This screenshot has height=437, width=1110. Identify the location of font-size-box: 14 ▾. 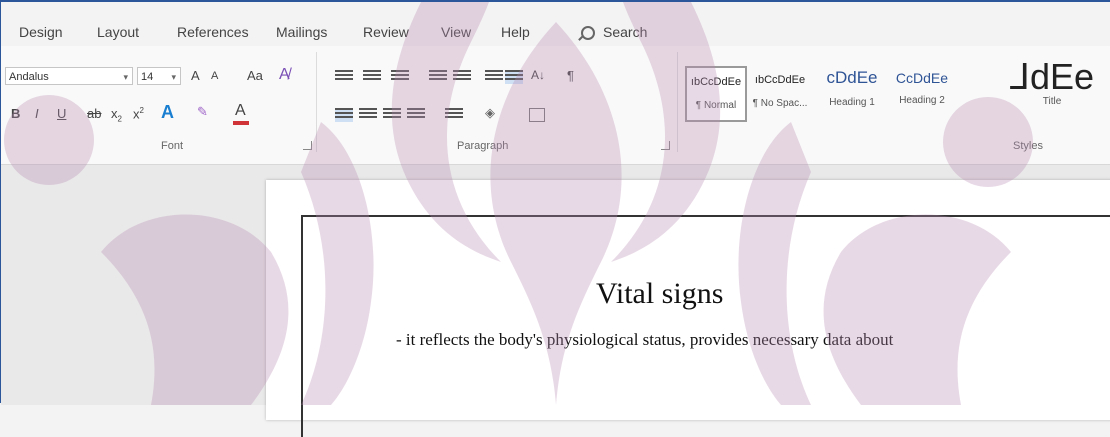
(159, 76).